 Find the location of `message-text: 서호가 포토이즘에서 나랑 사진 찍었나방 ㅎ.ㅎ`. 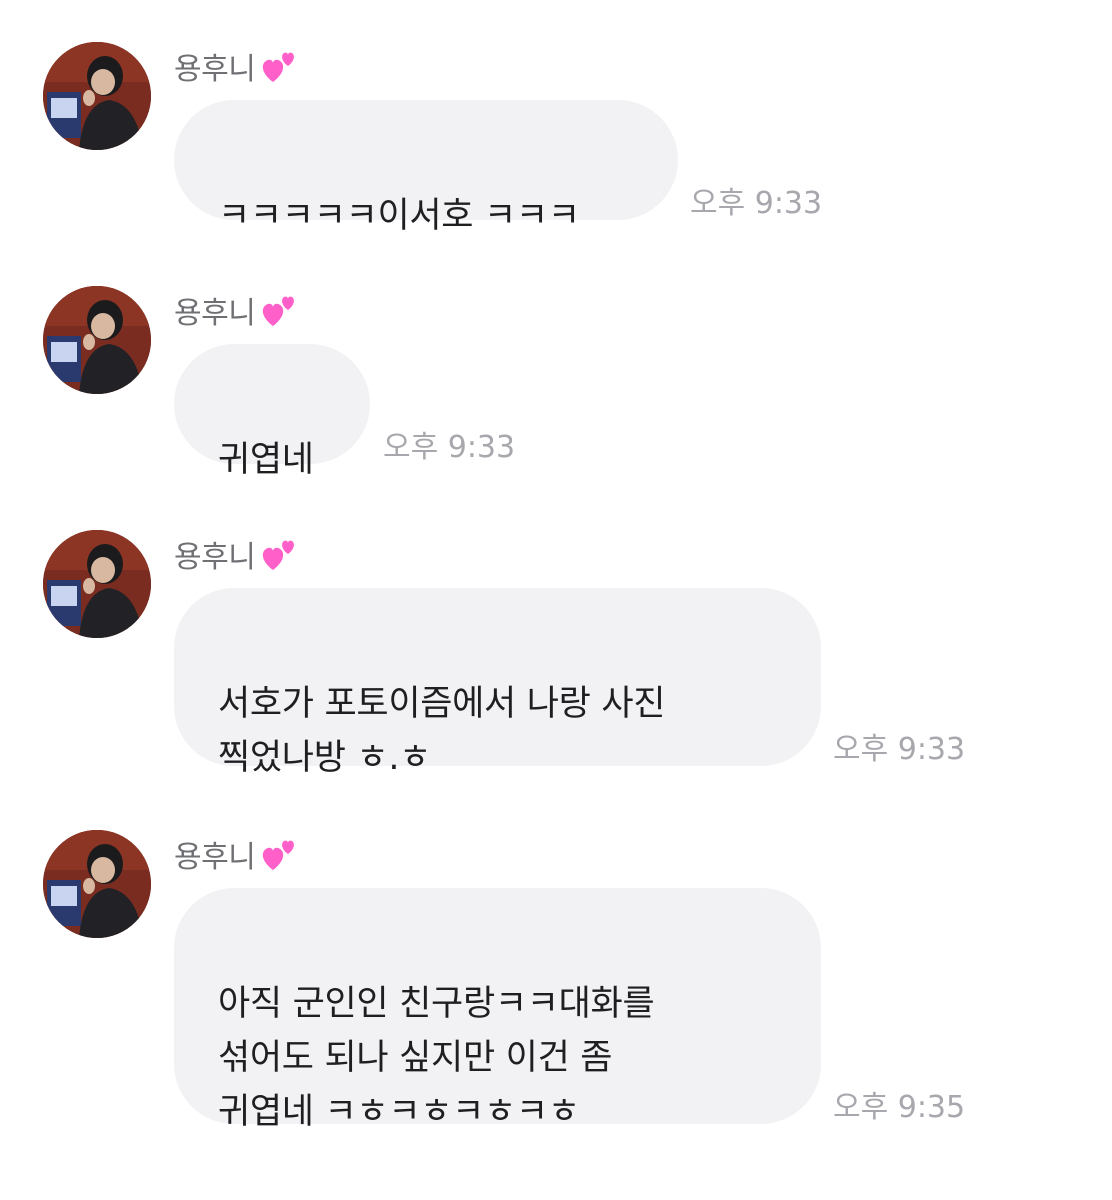

message-text: 서호가 포토이즘에서 나랑 사진 찍었나방 ㅎ.ㅎ is located at coordinates (442, 731).